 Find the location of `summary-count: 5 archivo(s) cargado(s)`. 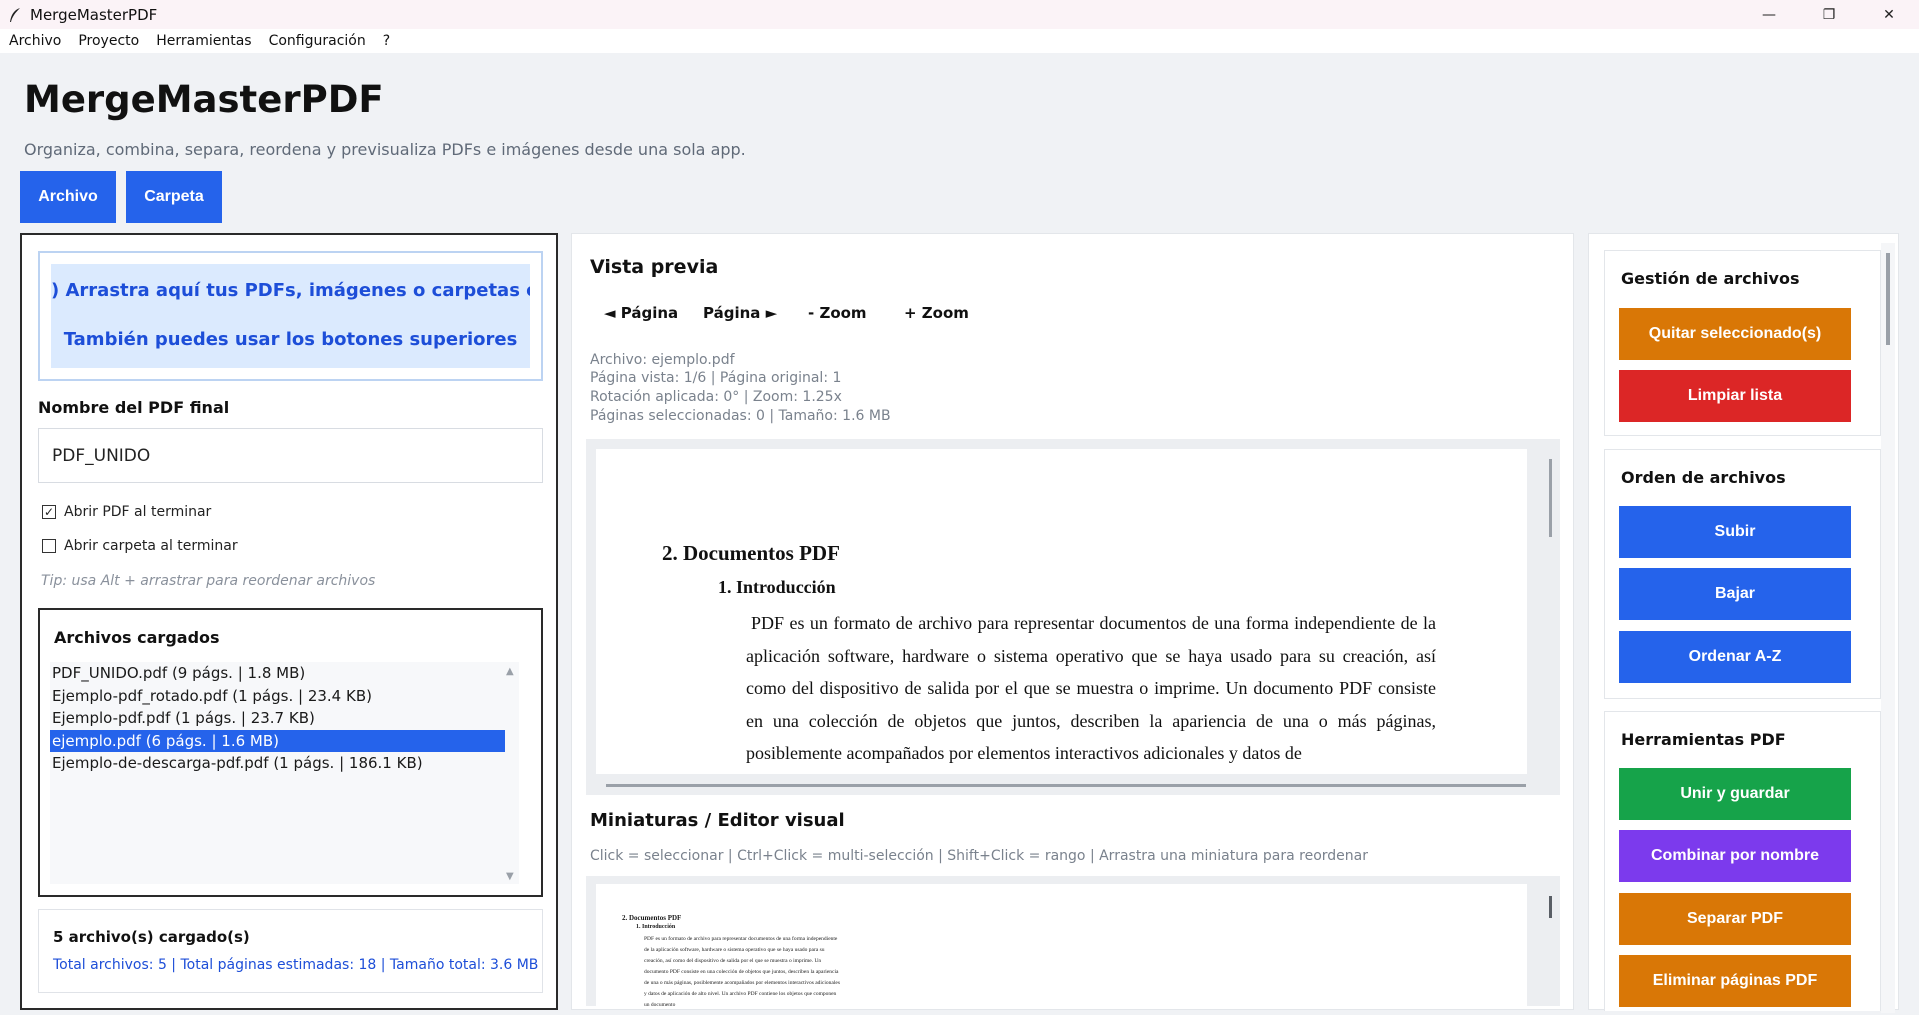

summary-count: 5 archivo(s) cargado(s) is located at coordinates (151, 937).